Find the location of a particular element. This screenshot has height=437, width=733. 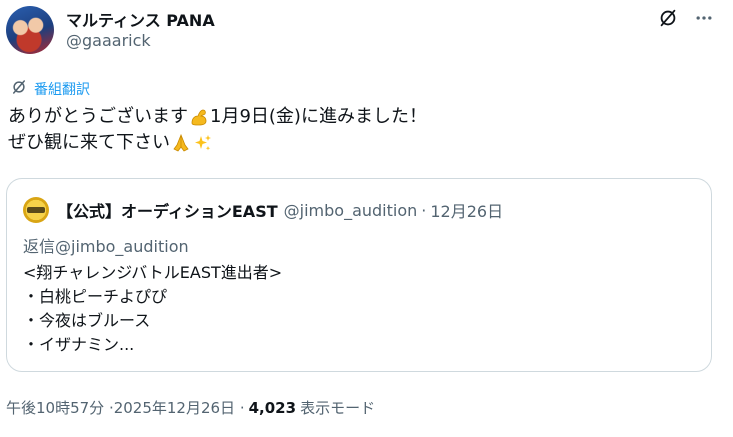

quote-author-name: 【公式】オーディションEAST is located at coordinates (167, 210).